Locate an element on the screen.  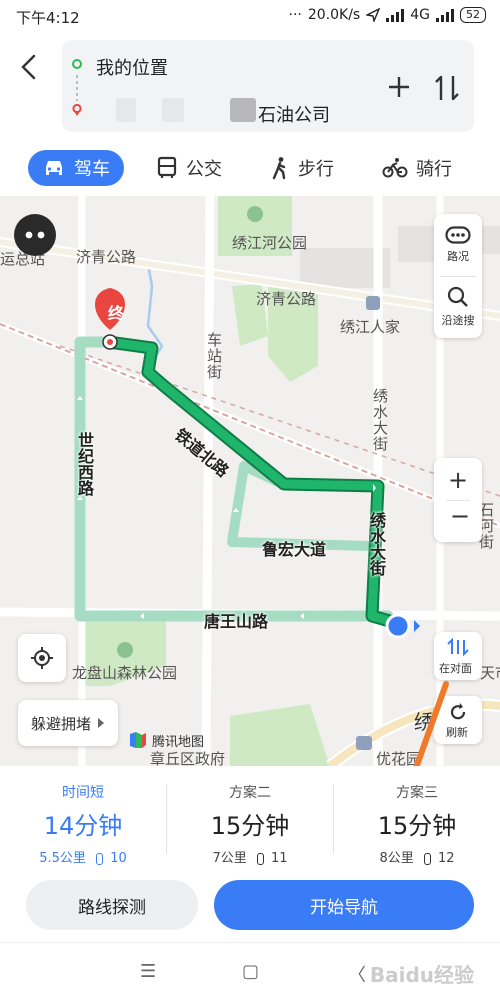
plan-distance: 7公里 is located at coordinates (229, 858).